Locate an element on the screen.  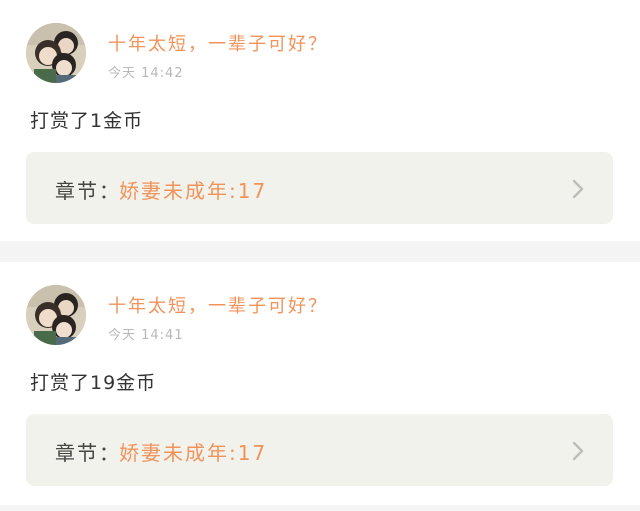
timestamp: 今天 14:41 is located at coordinates (146, 335).